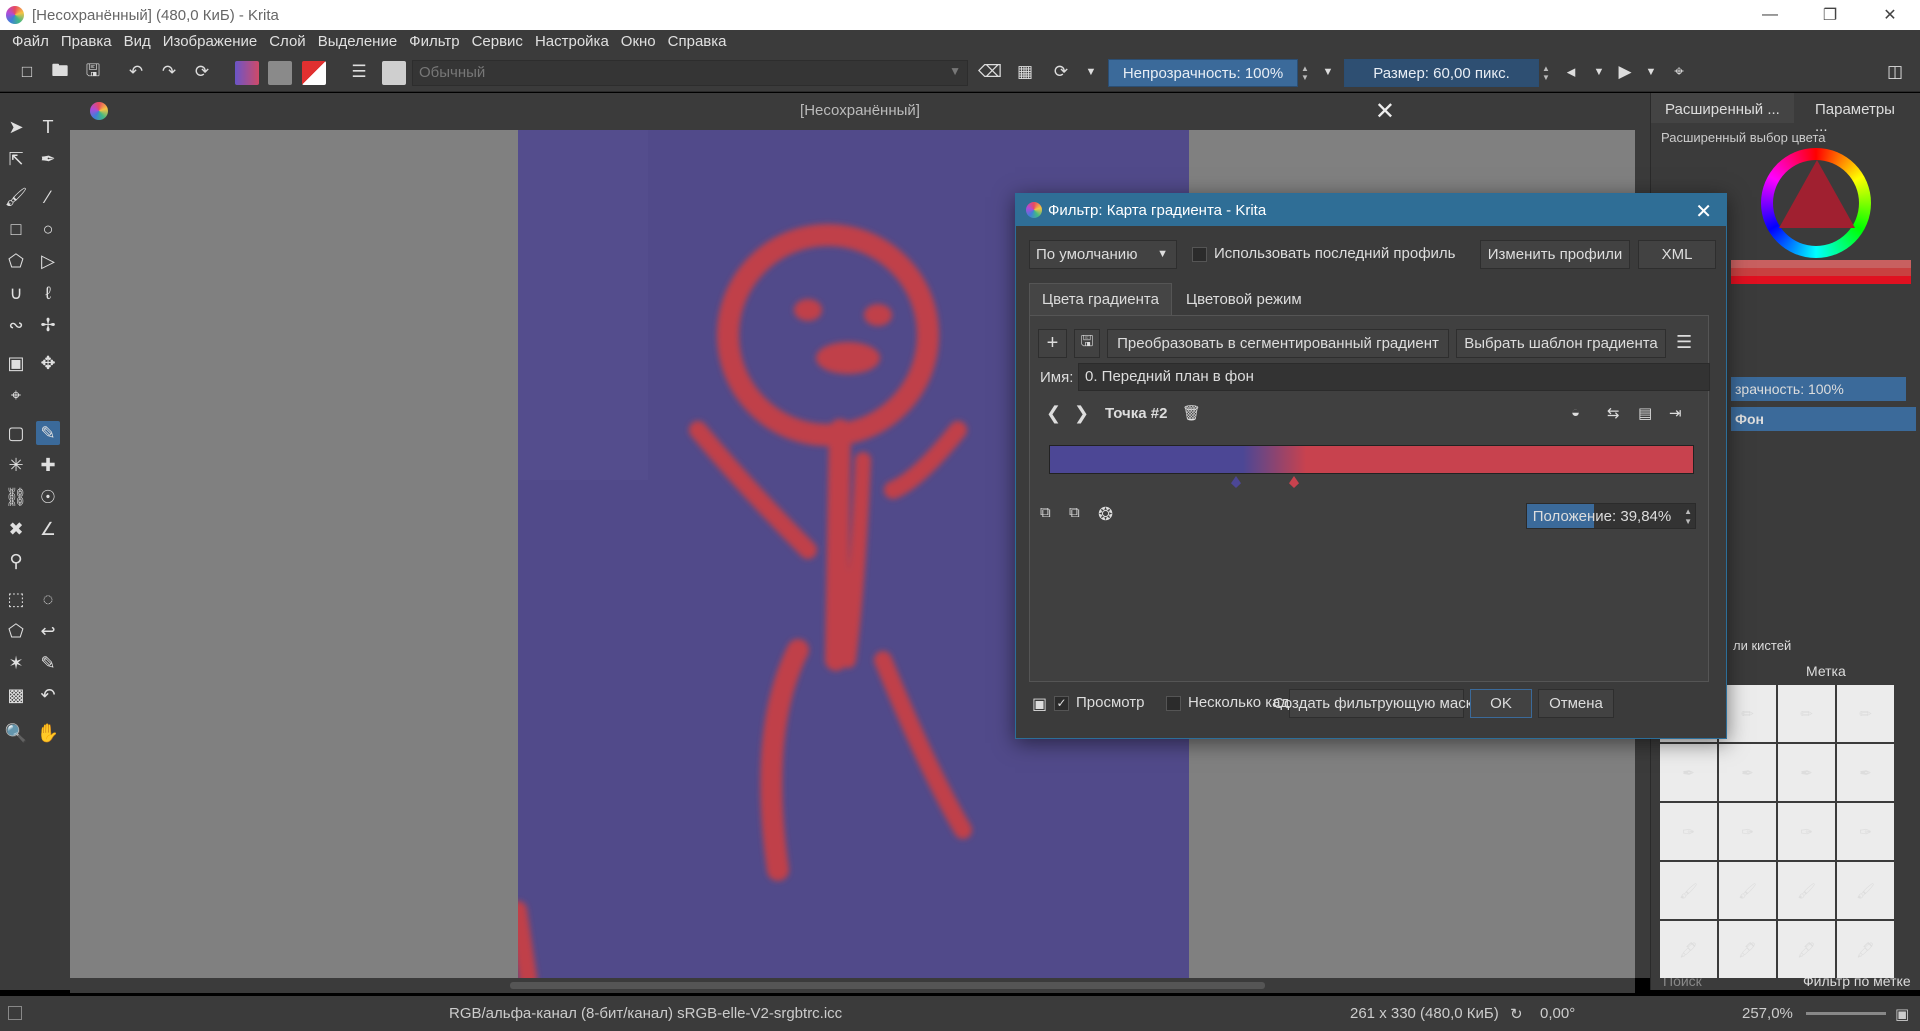 The image size is (1920, 1031). Describe the element at coordinates (1703, 211) in the screenshot. I see `dialog-close-button: ✕` at that location.